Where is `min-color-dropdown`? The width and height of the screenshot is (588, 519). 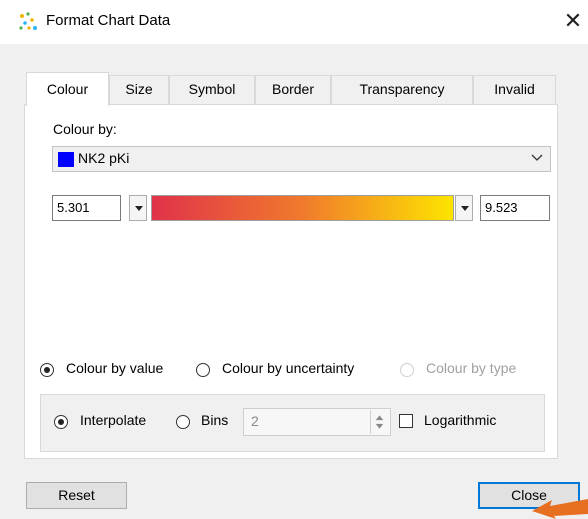 min-color-dropdown is located at coordinates (138, 208).